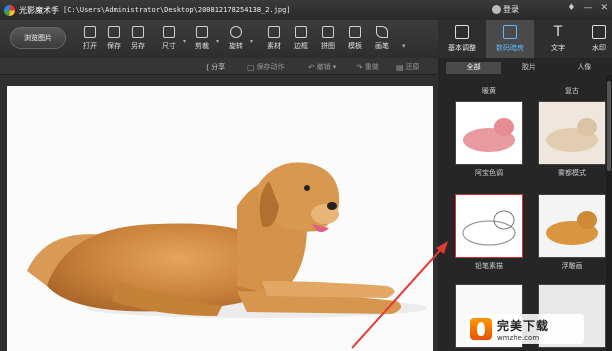 This screenshot has width=612, height=351. What do you see at coordinates (138, 32) in the screenshot?
I see `save-as-icon` at bounding box center [138, 32].